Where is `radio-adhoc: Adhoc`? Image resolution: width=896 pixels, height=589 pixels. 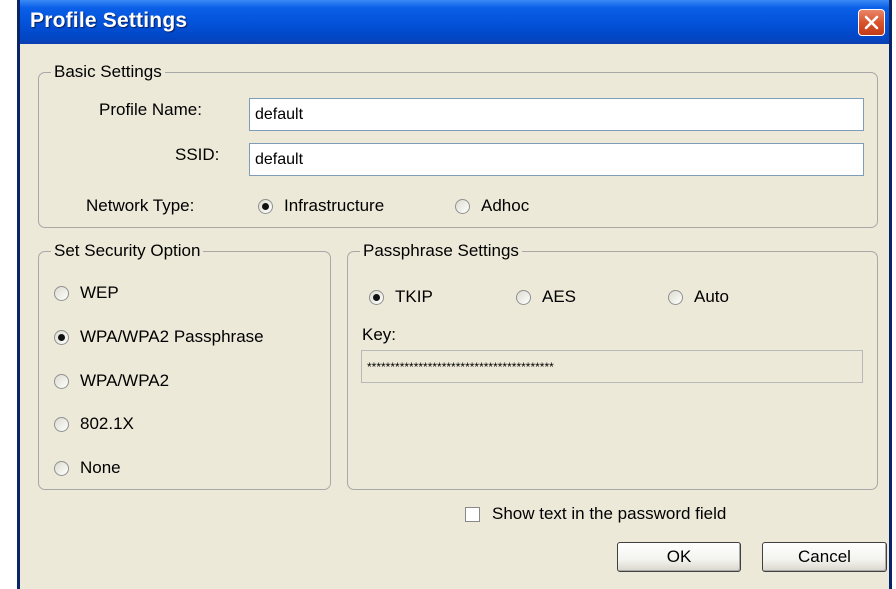 radio-adhoc: Adhoc is located at coordinates (492, 206).